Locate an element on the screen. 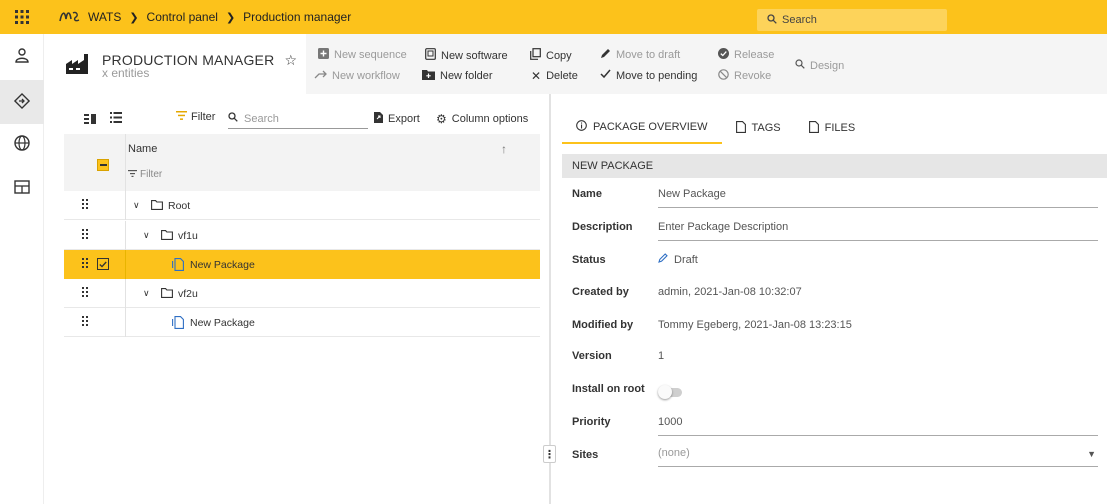 The width and height of the screenshot is (1107, 504). globe-icon is located at coordinates (22, 144).